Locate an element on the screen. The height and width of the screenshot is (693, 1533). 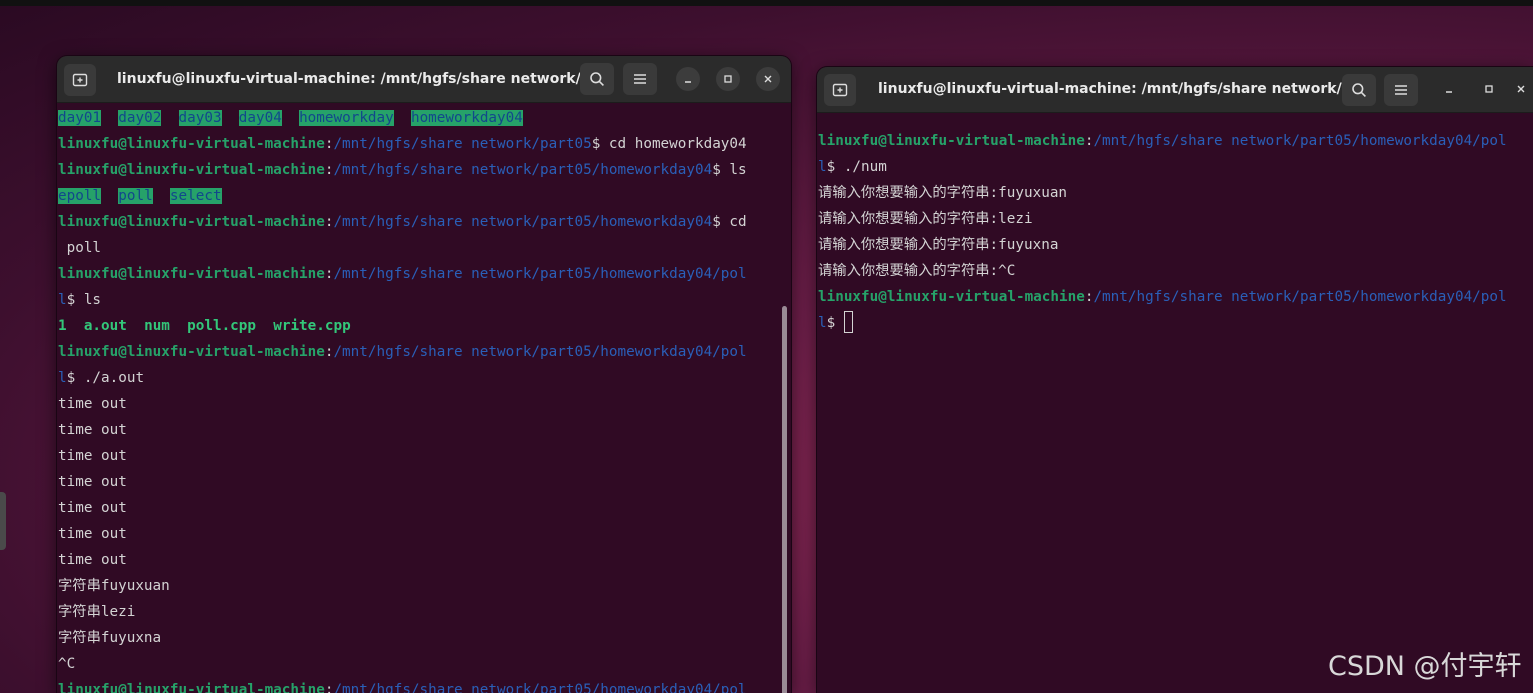
watermark: CSDN @付宇轩 is located at coordinates (1425, 666).